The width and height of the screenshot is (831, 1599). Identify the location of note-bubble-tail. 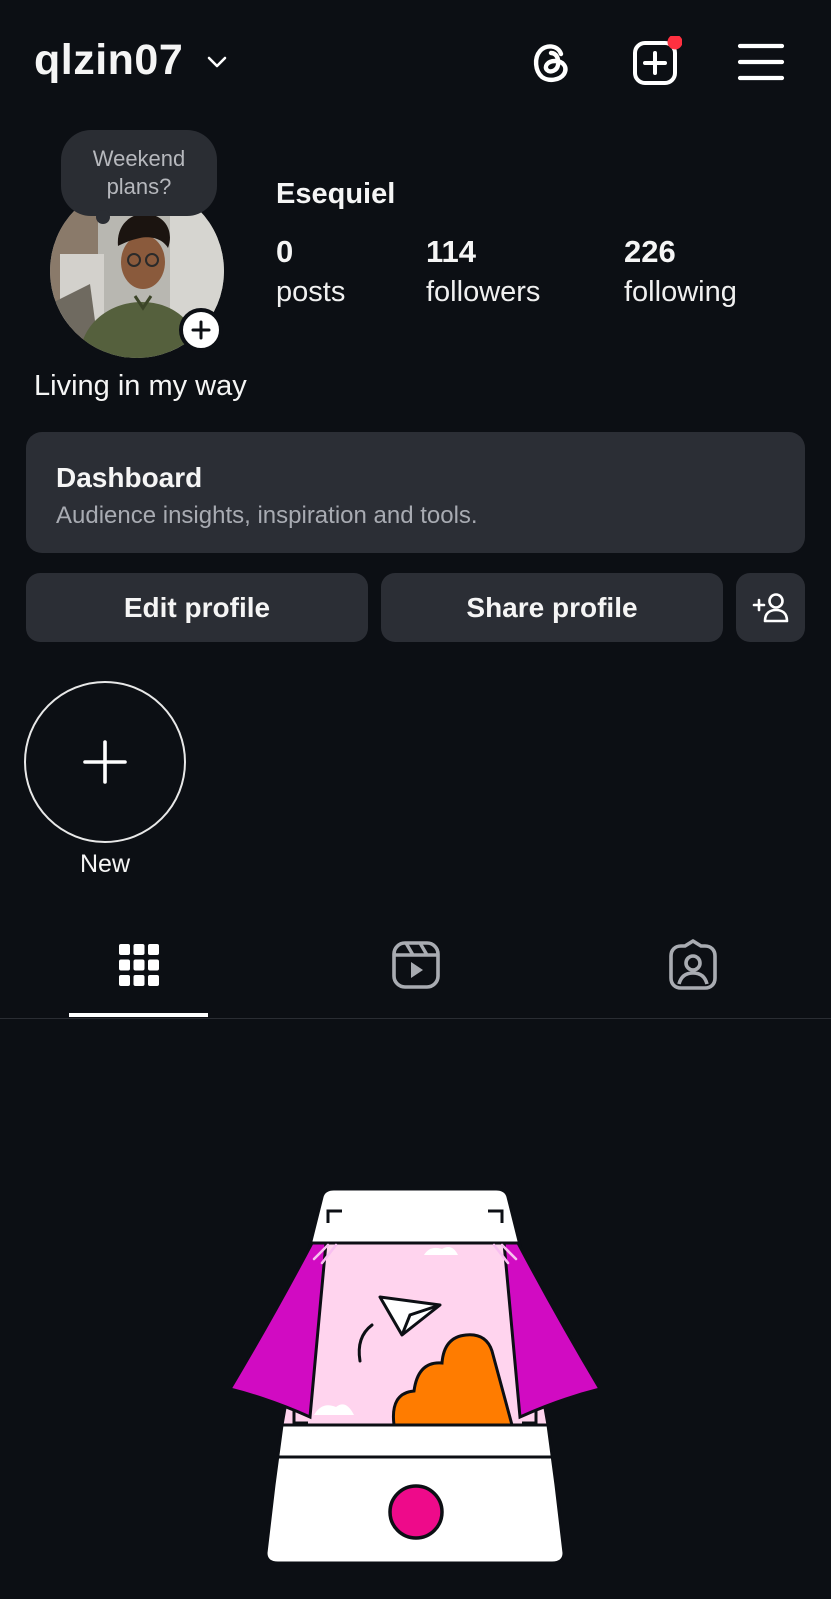
(103, 217).